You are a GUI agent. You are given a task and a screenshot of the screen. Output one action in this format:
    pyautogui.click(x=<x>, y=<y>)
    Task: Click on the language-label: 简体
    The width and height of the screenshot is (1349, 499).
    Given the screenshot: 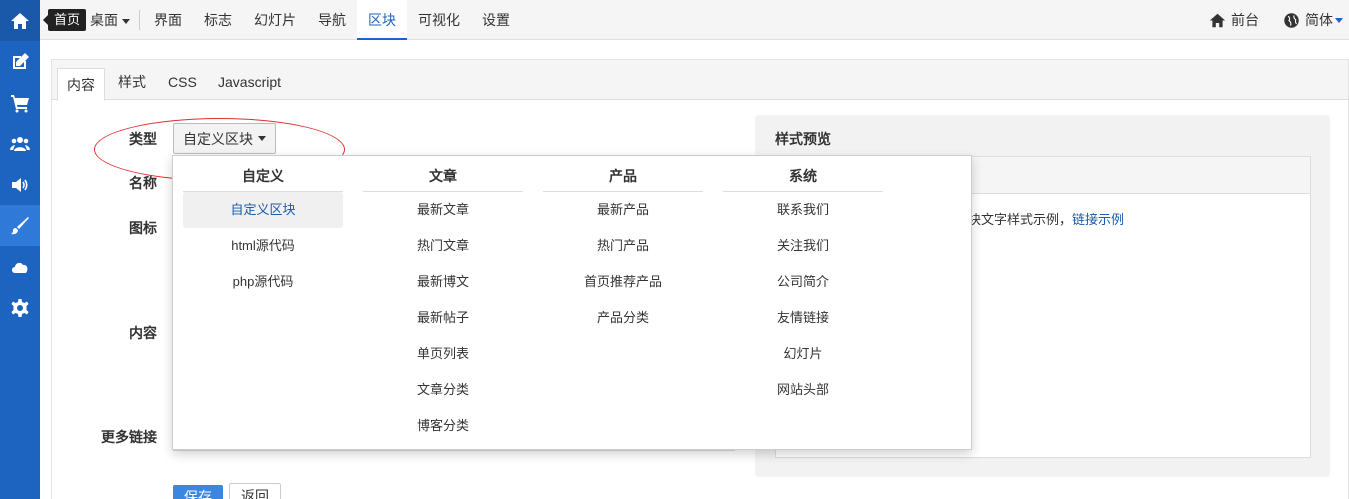 What is the action you would take?
    pyautogui.click(x=1319, y=20)
    